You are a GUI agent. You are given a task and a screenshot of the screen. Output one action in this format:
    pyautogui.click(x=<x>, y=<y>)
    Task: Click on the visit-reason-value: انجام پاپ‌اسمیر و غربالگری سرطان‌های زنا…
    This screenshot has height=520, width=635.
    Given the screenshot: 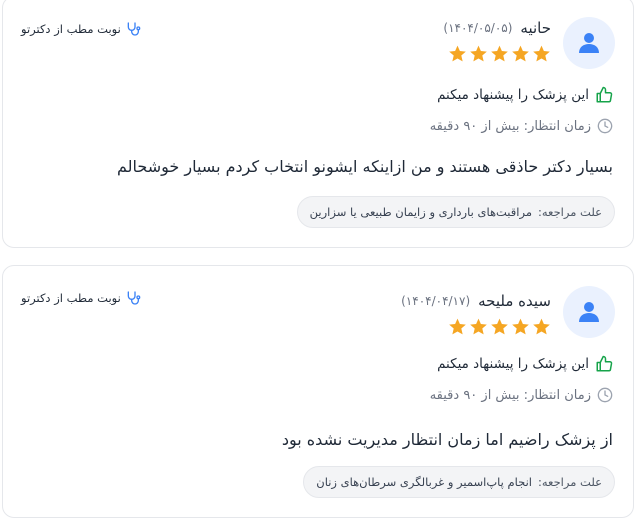 What is the action you would take?
    pyautogui.click(x=424, y=482)
    